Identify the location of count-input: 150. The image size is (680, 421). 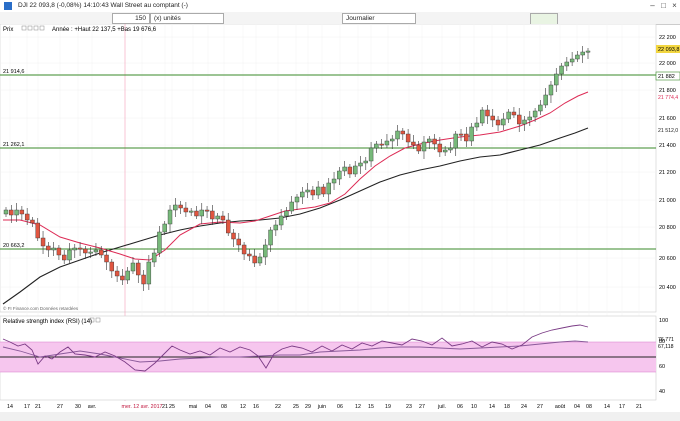
(131, 18).